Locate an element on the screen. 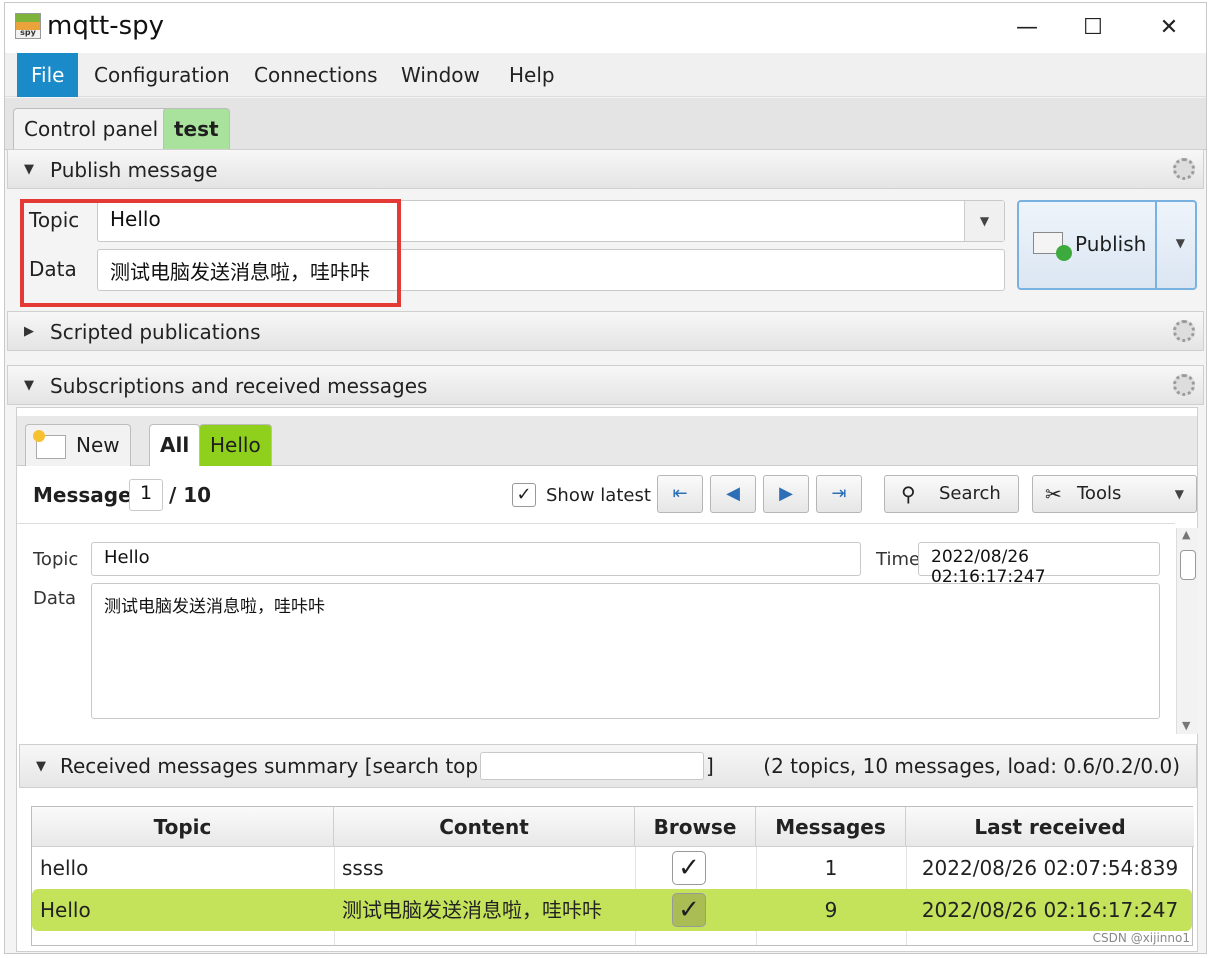 Image resolution: width=1209 pixels, height=958 pixels. message-index-input: 1 is located at coordinates (146, 495).